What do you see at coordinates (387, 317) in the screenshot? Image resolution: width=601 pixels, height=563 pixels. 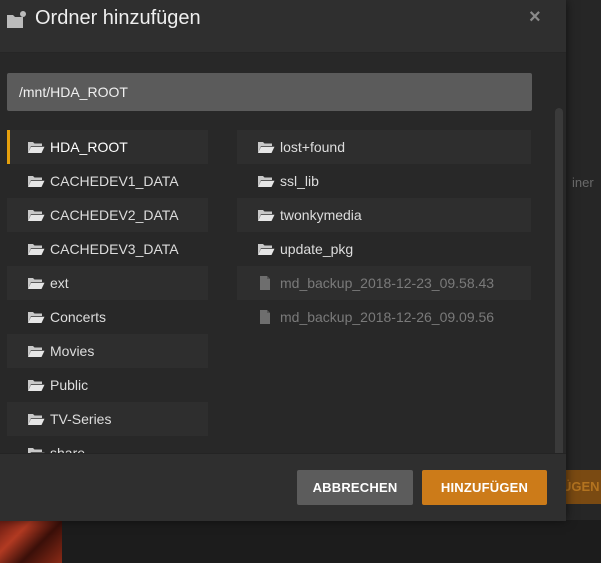 I see `folder-list-item-label: md_backup_2018-12-26_09.09.56` at bounding box center [387, 317].